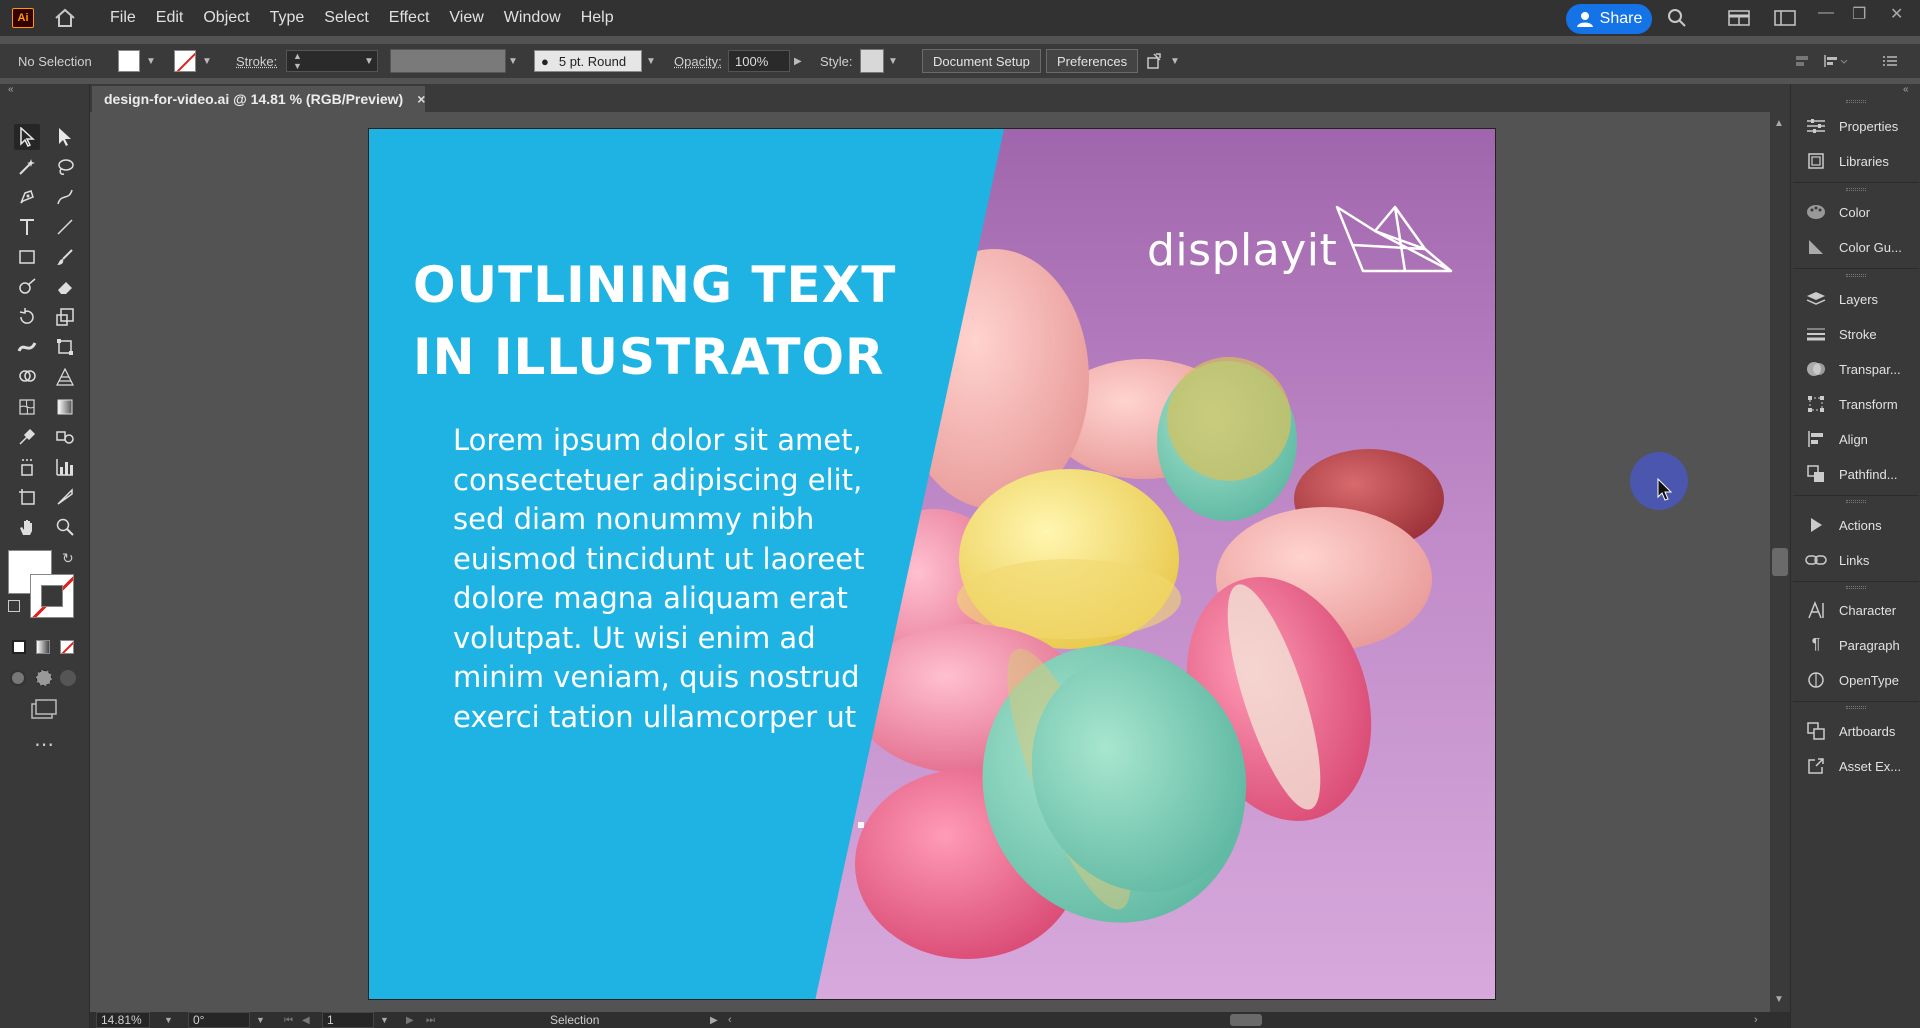 This screenshot has height=1028, width=1920. What do you see at coordinates (65, 18) in the screenshot?
I see `home-icon` at bounding box center [65, 18].